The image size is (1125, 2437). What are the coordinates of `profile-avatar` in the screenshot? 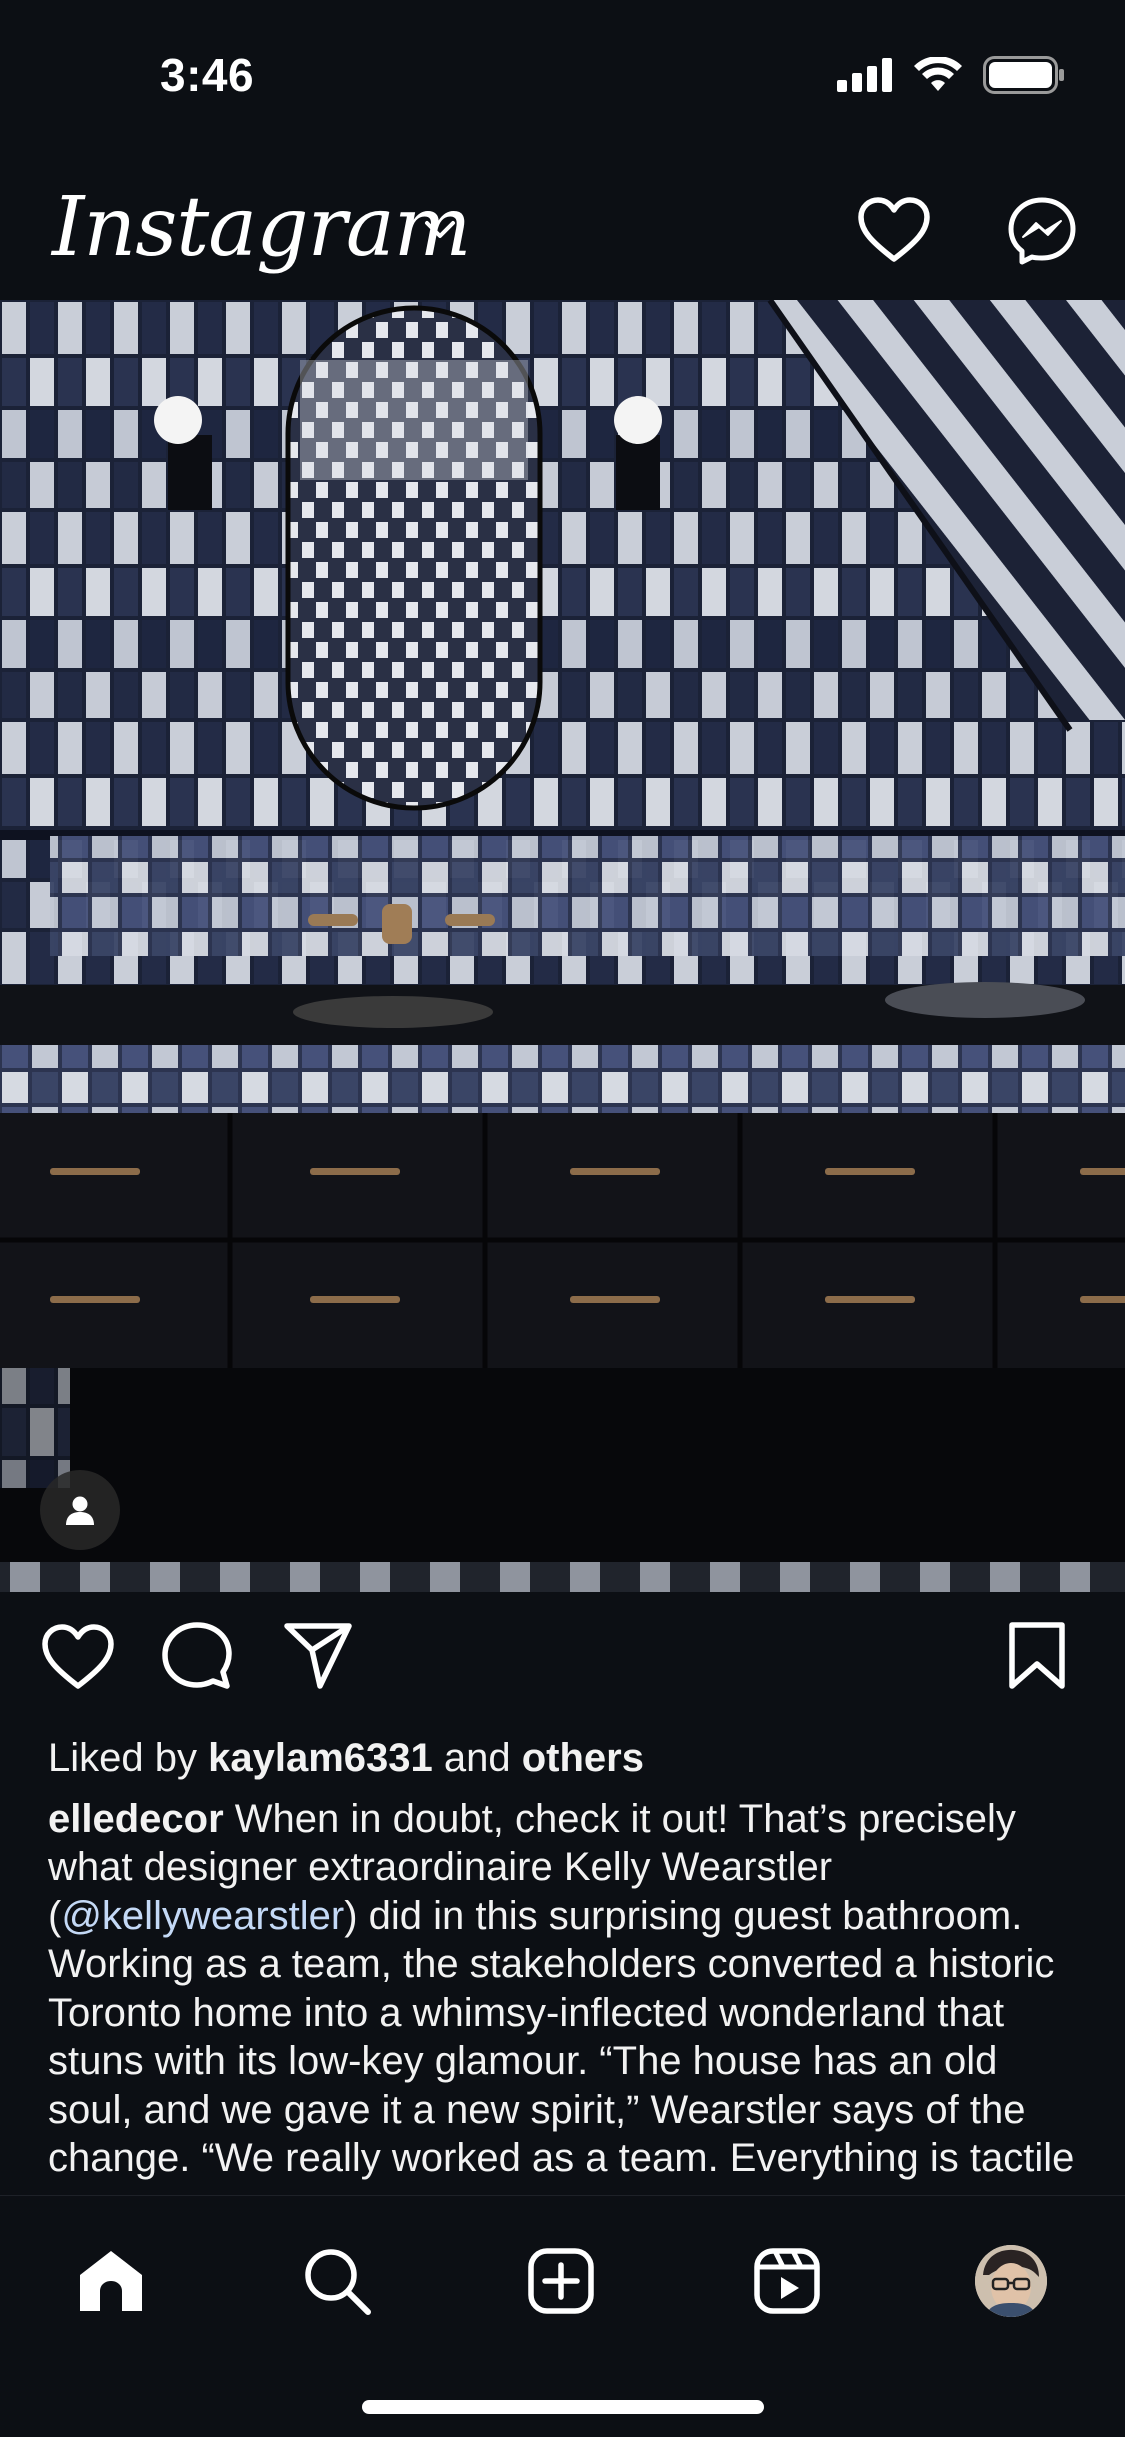 It's located at (1011, 2281).